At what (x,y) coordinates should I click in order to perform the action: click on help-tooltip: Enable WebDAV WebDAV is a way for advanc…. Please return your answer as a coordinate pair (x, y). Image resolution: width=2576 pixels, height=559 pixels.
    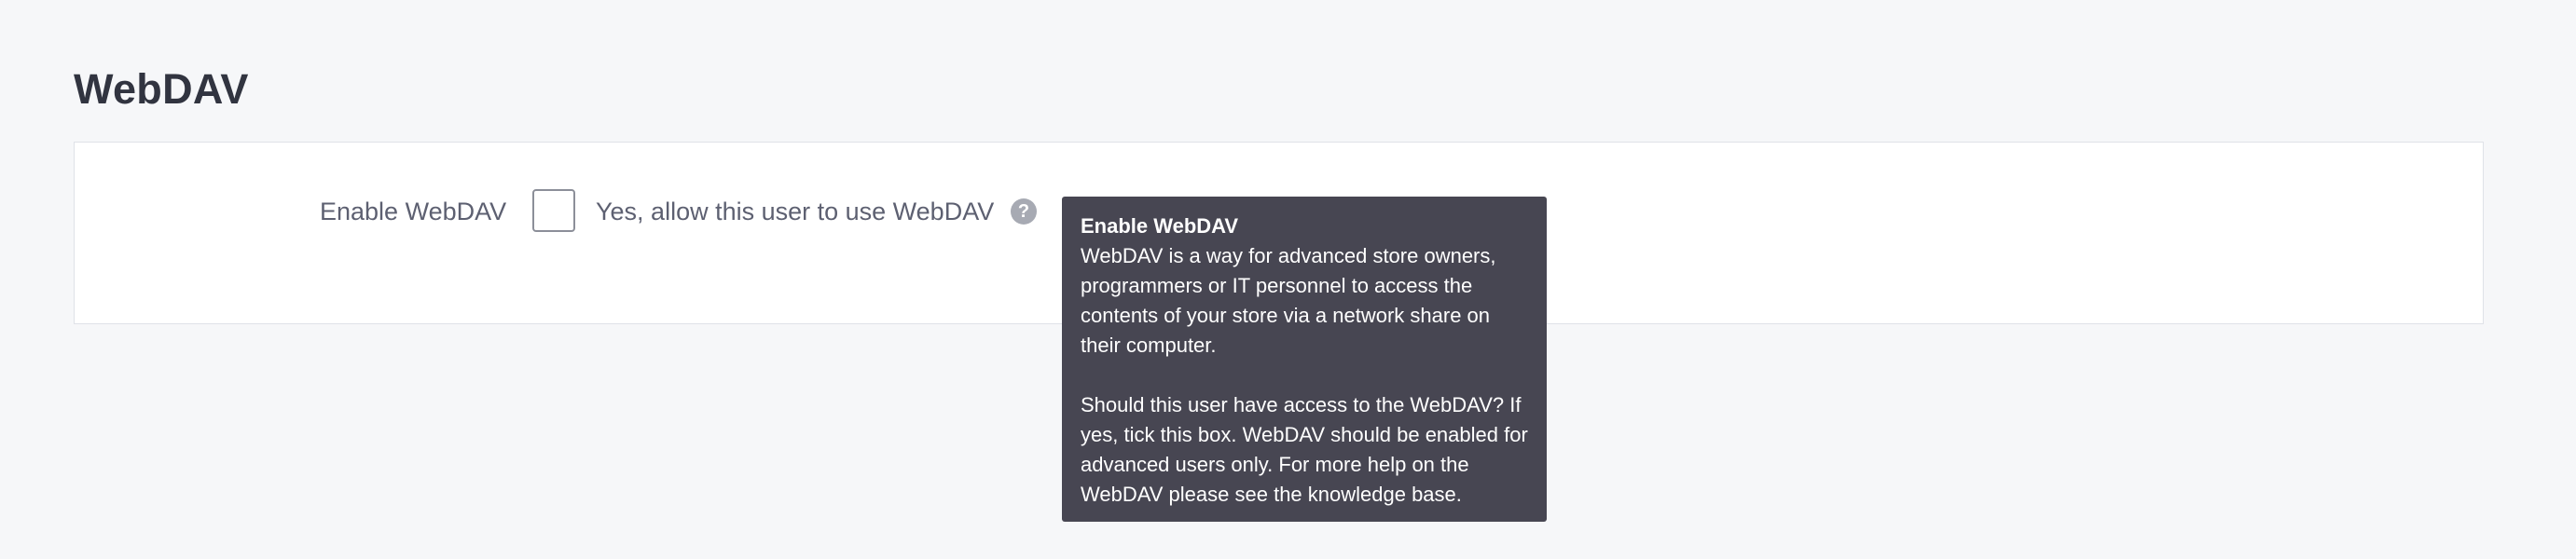
    Looking at the image, I should click on (1304, 359).